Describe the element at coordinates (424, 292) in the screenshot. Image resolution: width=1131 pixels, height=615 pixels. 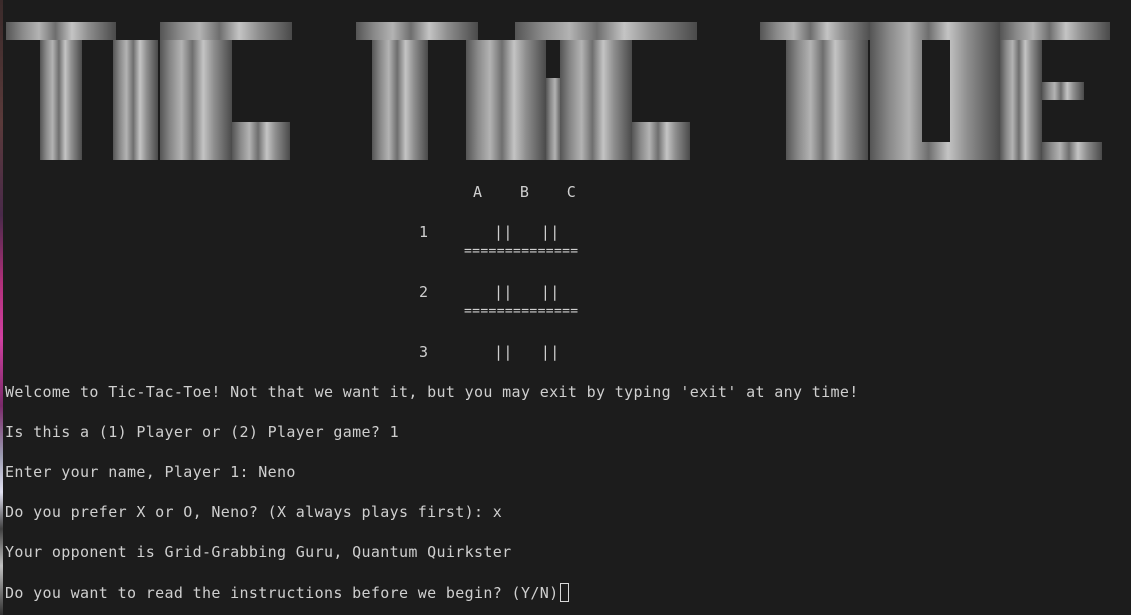
I see `board-row-label-2: 2` at that location.